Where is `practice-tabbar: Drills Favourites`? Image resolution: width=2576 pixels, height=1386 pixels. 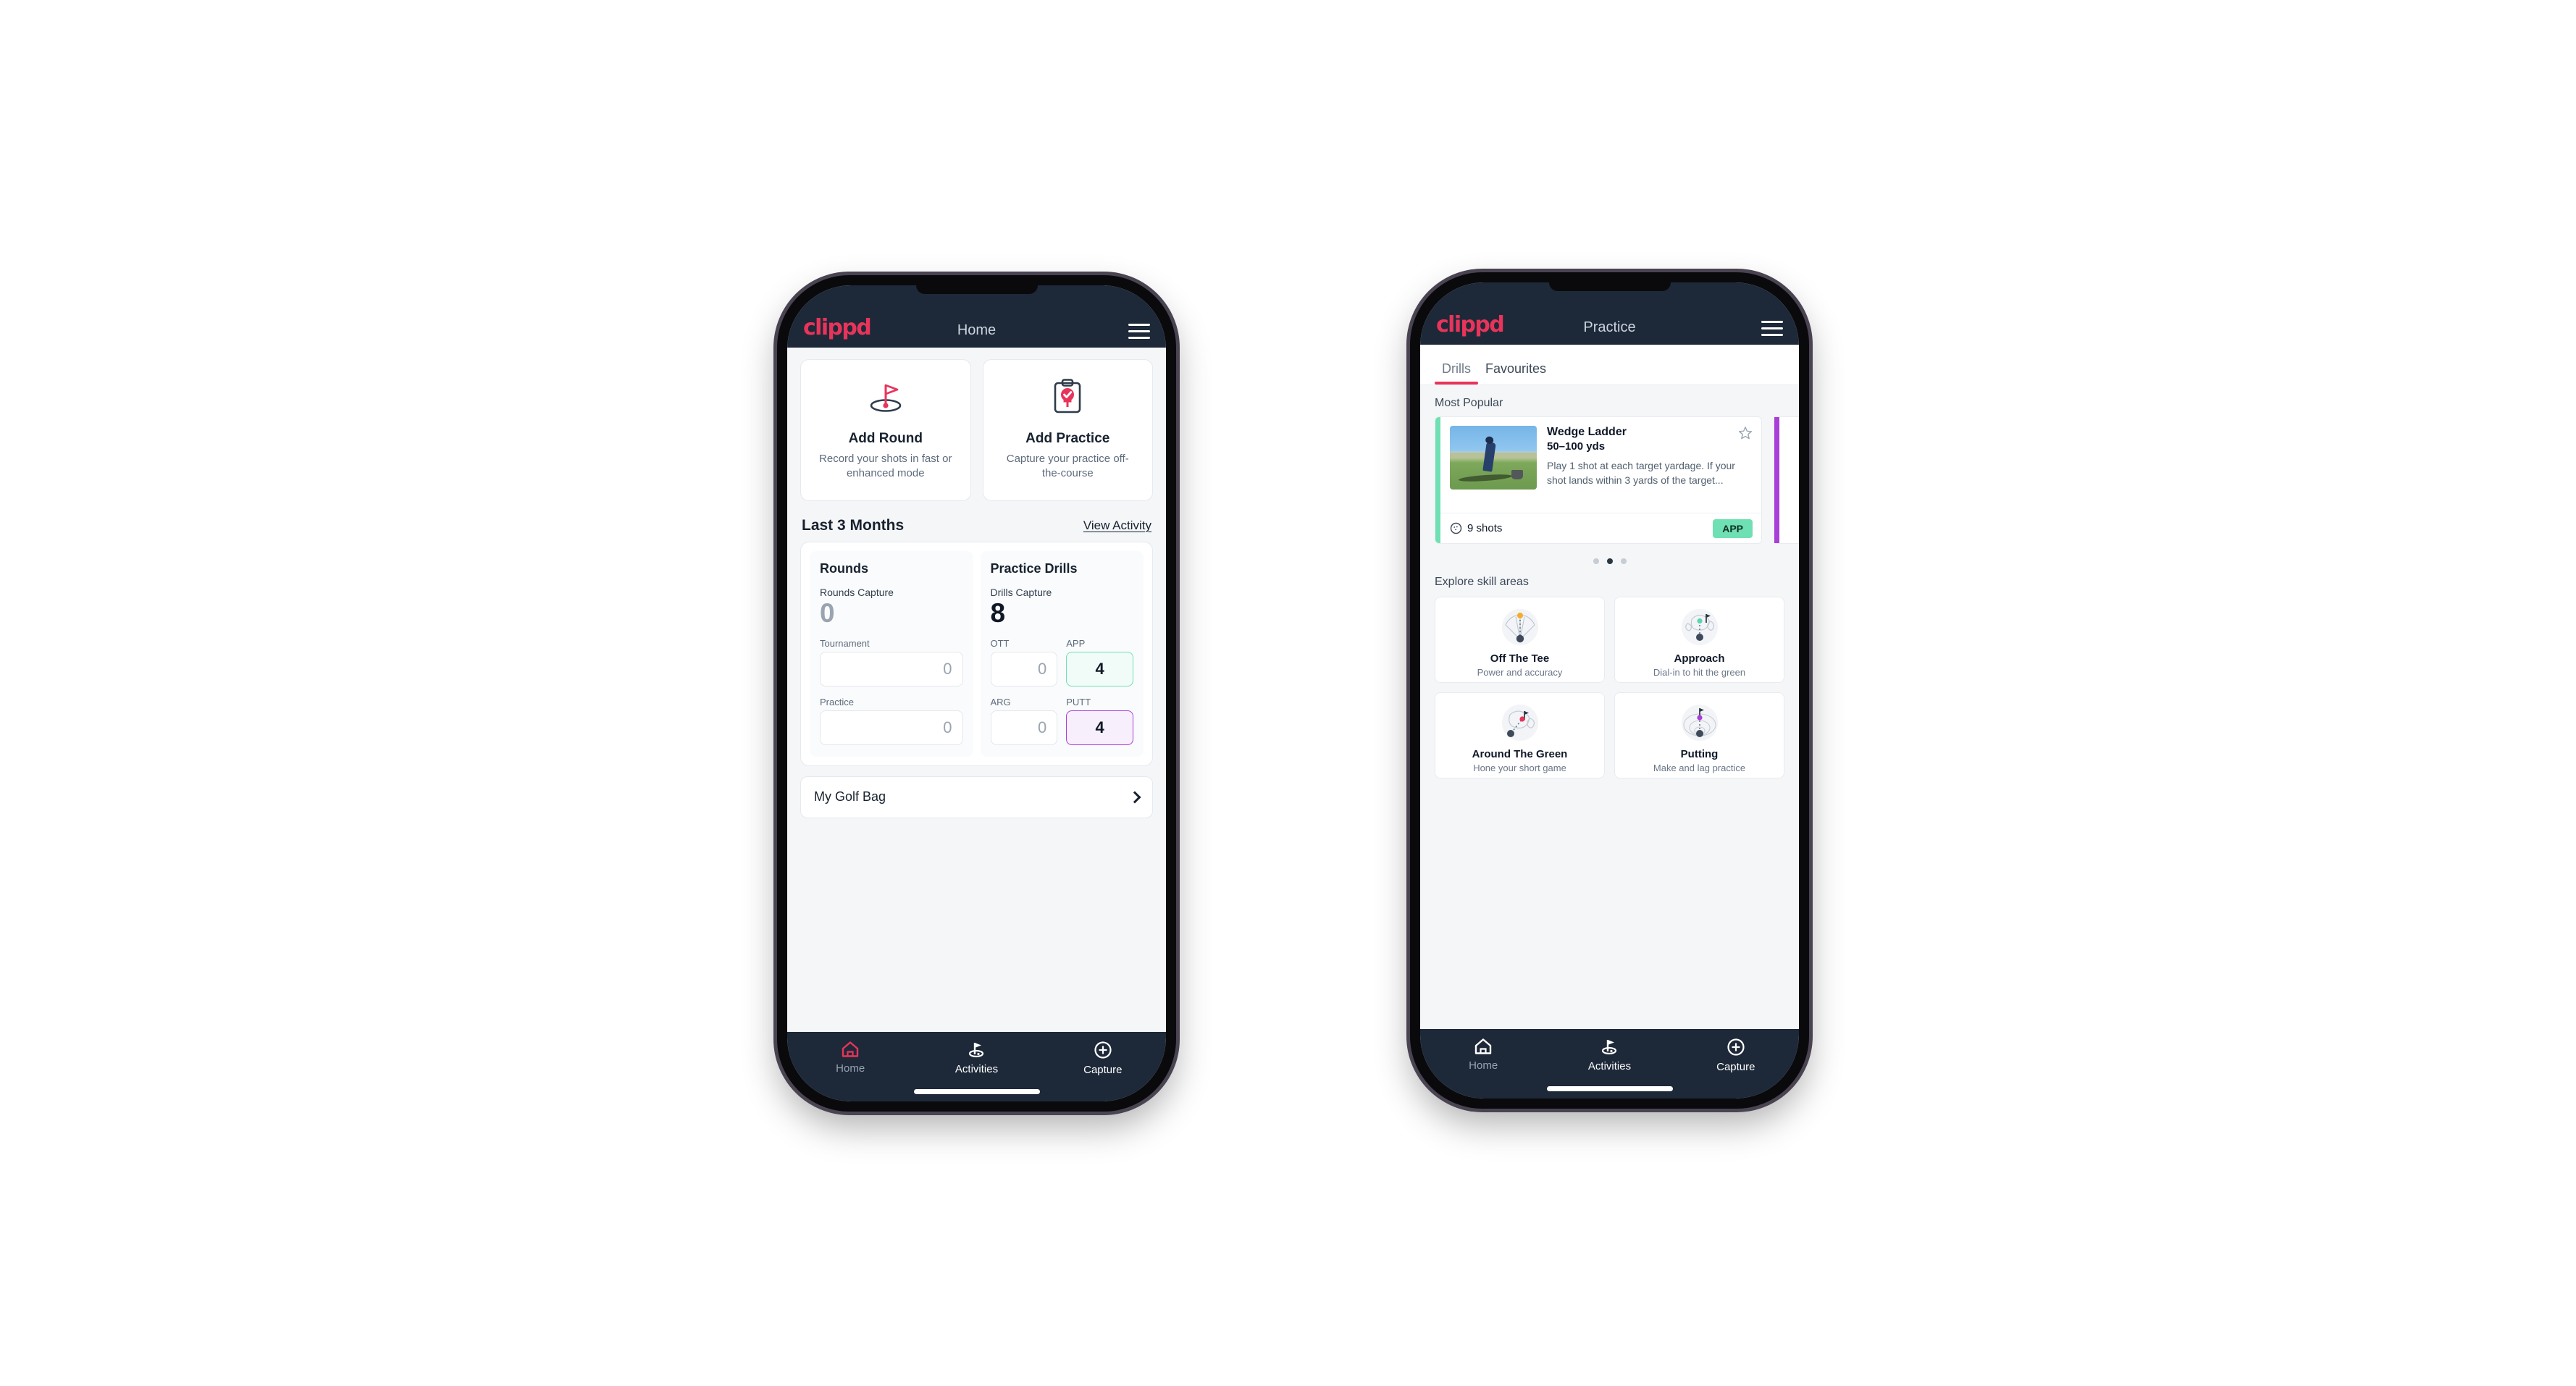
practice-tabbar: Drills Favourites is located at coordinates (1609, 365).